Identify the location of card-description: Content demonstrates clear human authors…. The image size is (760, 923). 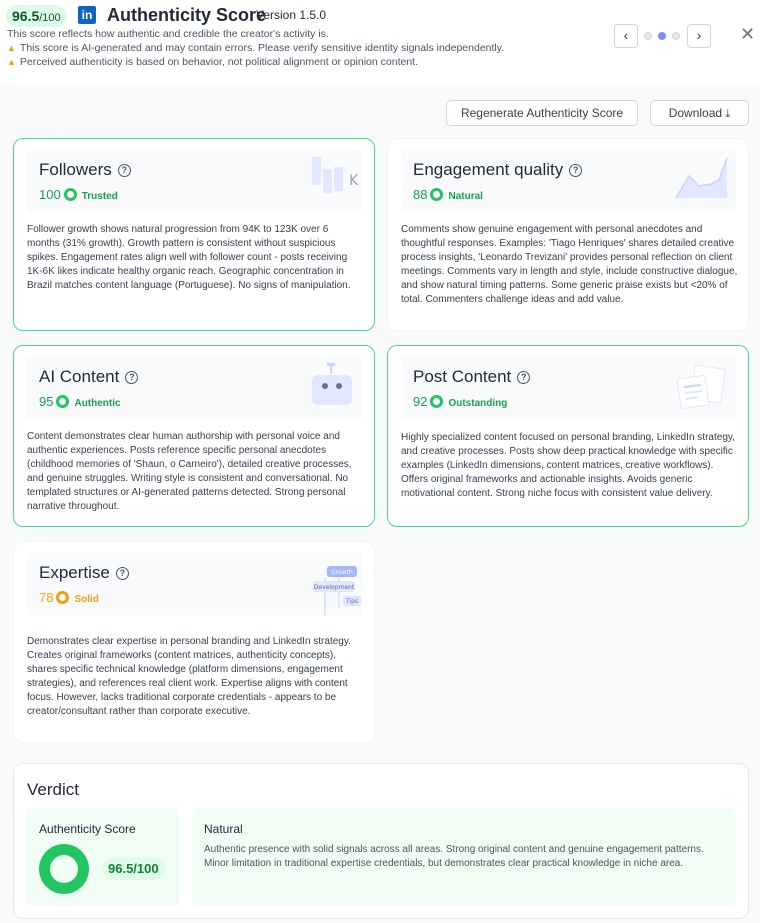
(189, 471).